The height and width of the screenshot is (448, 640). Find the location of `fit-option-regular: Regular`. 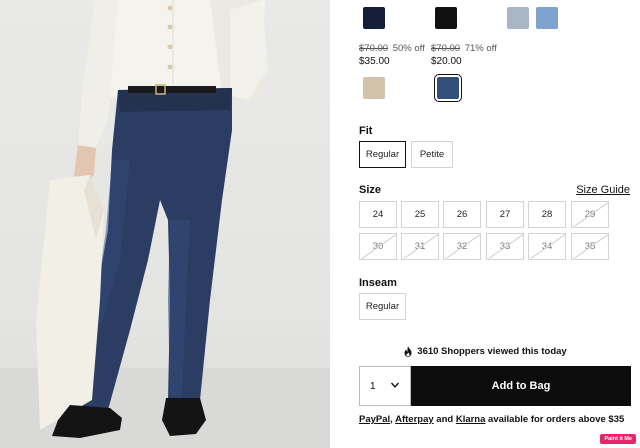

fit-option-regular: Regular is located at coordinates (382, 154).